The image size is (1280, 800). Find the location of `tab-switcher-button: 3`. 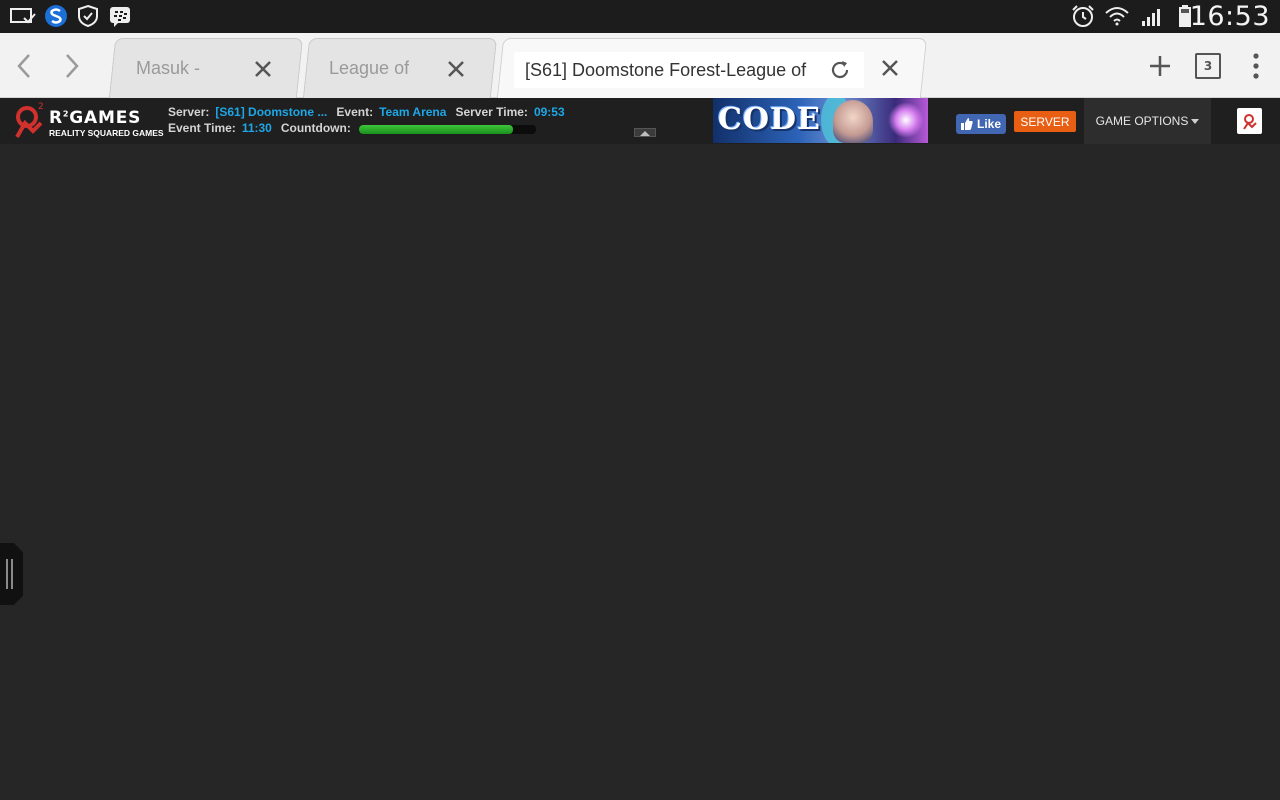

tab-switcher-button: 3 is located at coordinates (1208, 66).